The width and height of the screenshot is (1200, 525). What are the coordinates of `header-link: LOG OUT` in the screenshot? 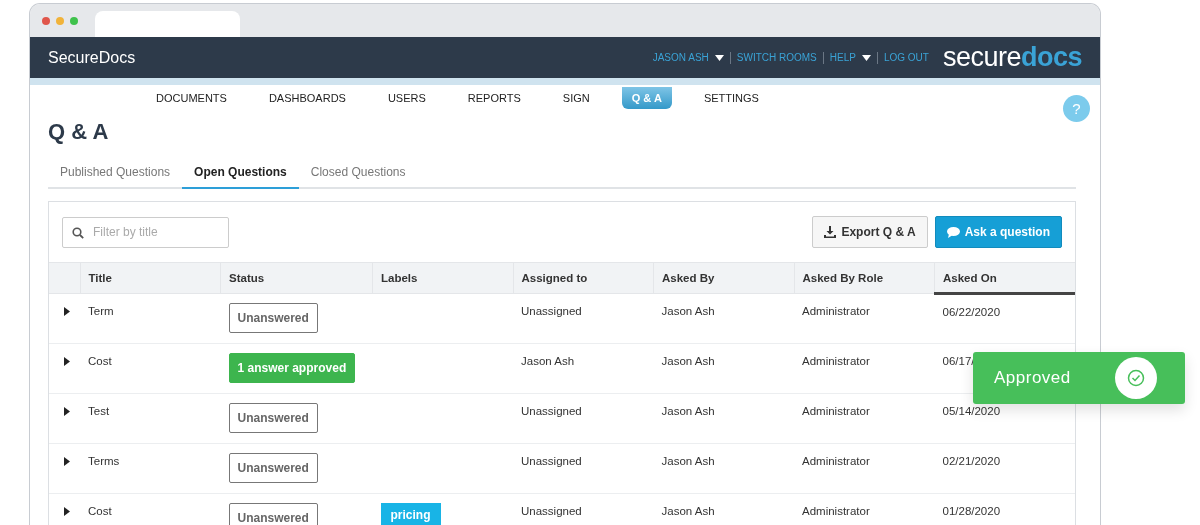 It's located at (906, 57).